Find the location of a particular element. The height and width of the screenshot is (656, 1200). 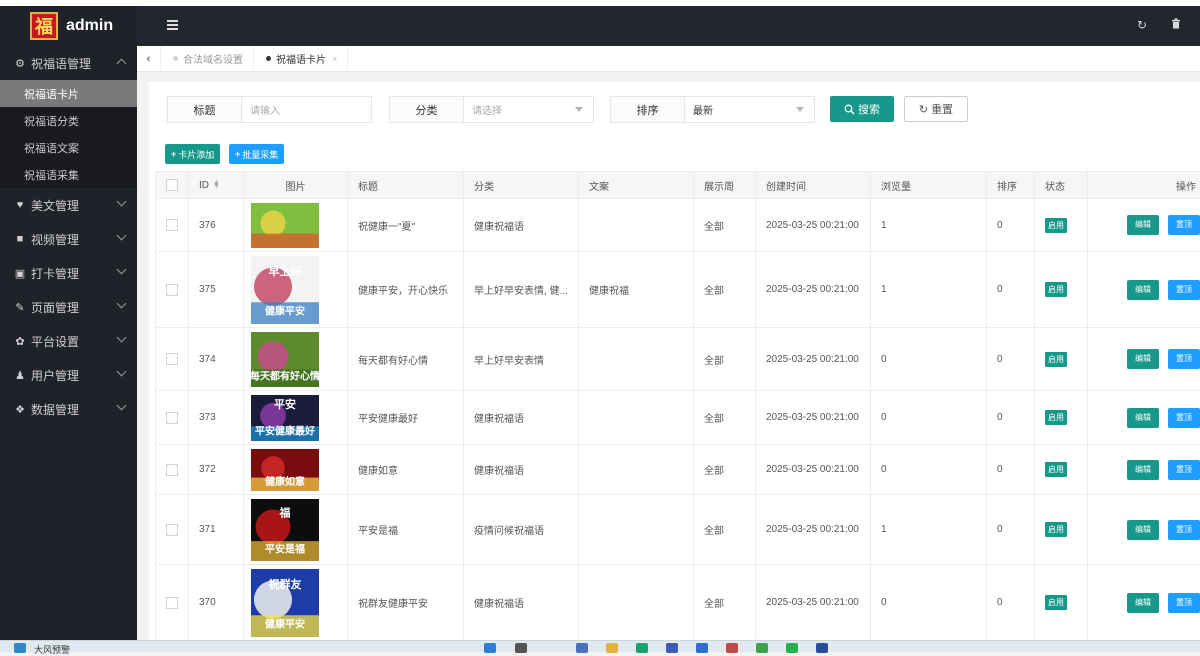

search-button: 搜索 is located at coordinates (862, 109).